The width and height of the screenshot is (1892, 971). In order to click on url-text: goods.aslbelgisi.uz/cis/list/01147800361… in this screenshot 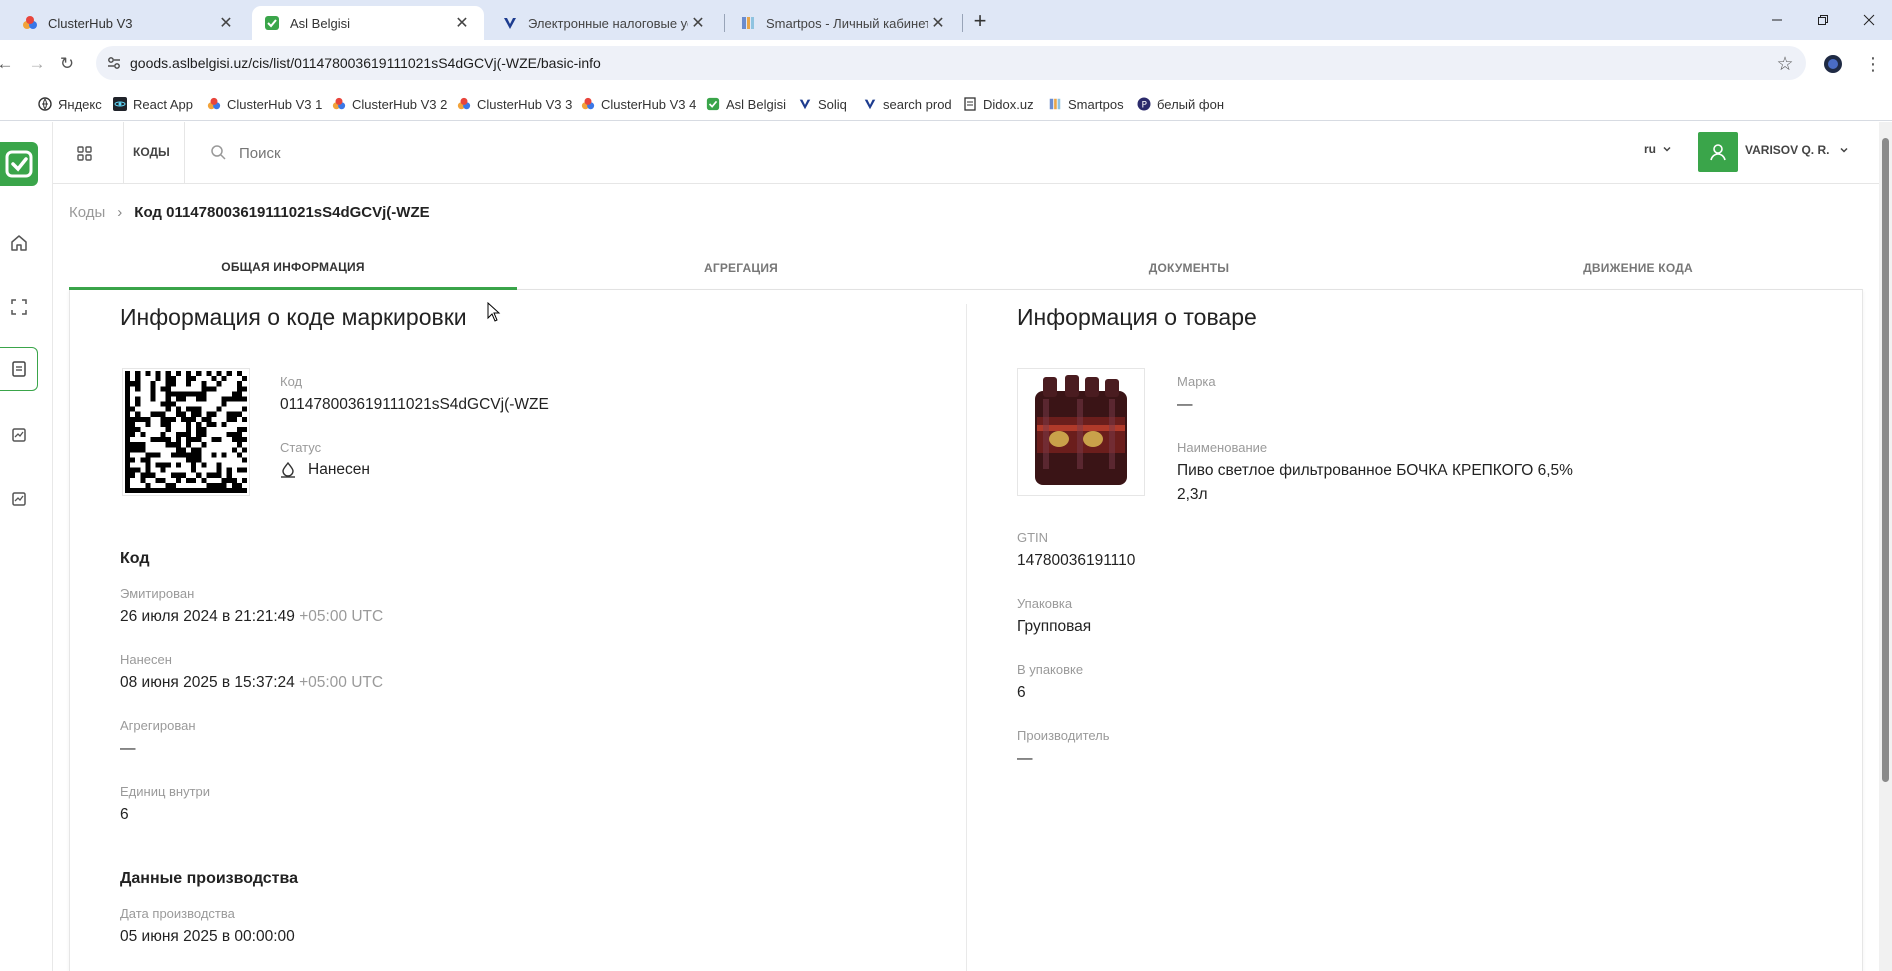, I will do `click(365, 63)`.